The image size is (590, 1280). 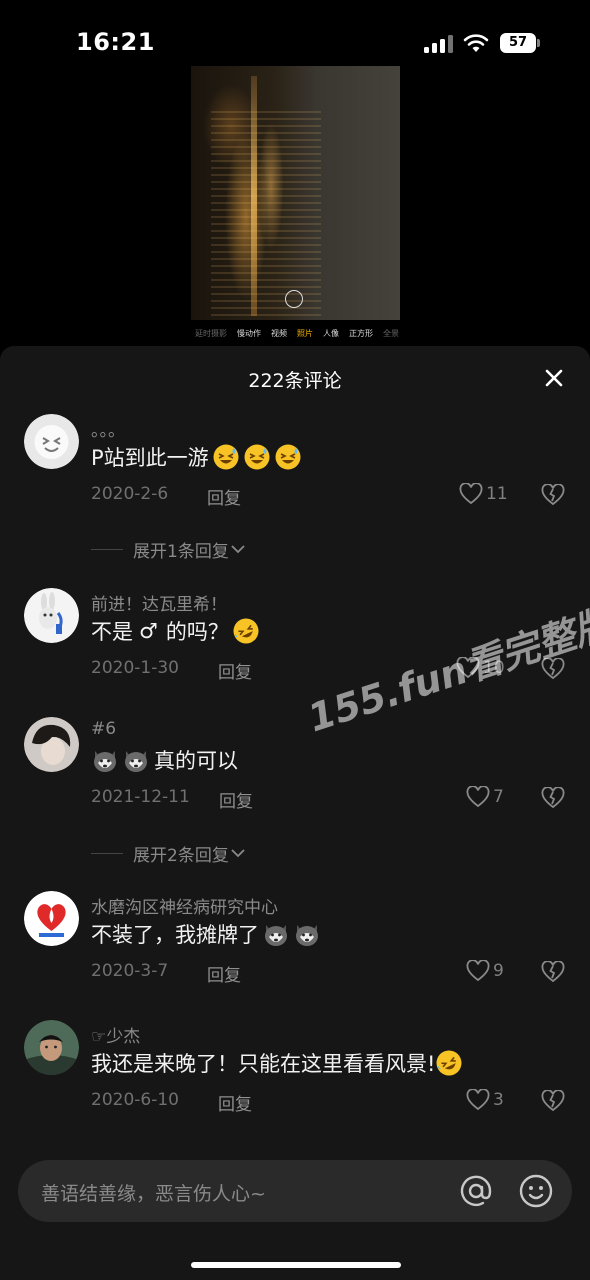 What do you see at coordinates (249, 333) in the screenshot?
I see `camera-mode: 慢动作` at bounding box center [249, 333].